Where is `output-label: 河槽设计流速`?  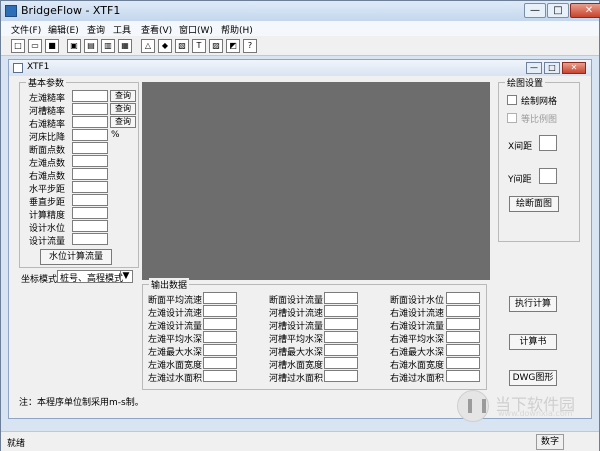 output-label: 河槽设计流速 is located at coordinates (296, 314).